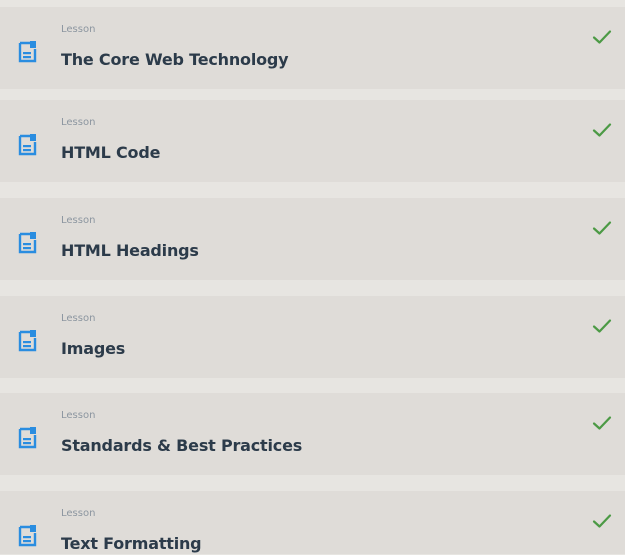 This screenshot has width=625, height=555. I want to click on lesson-title: Text Formatting, so click(131, 544).